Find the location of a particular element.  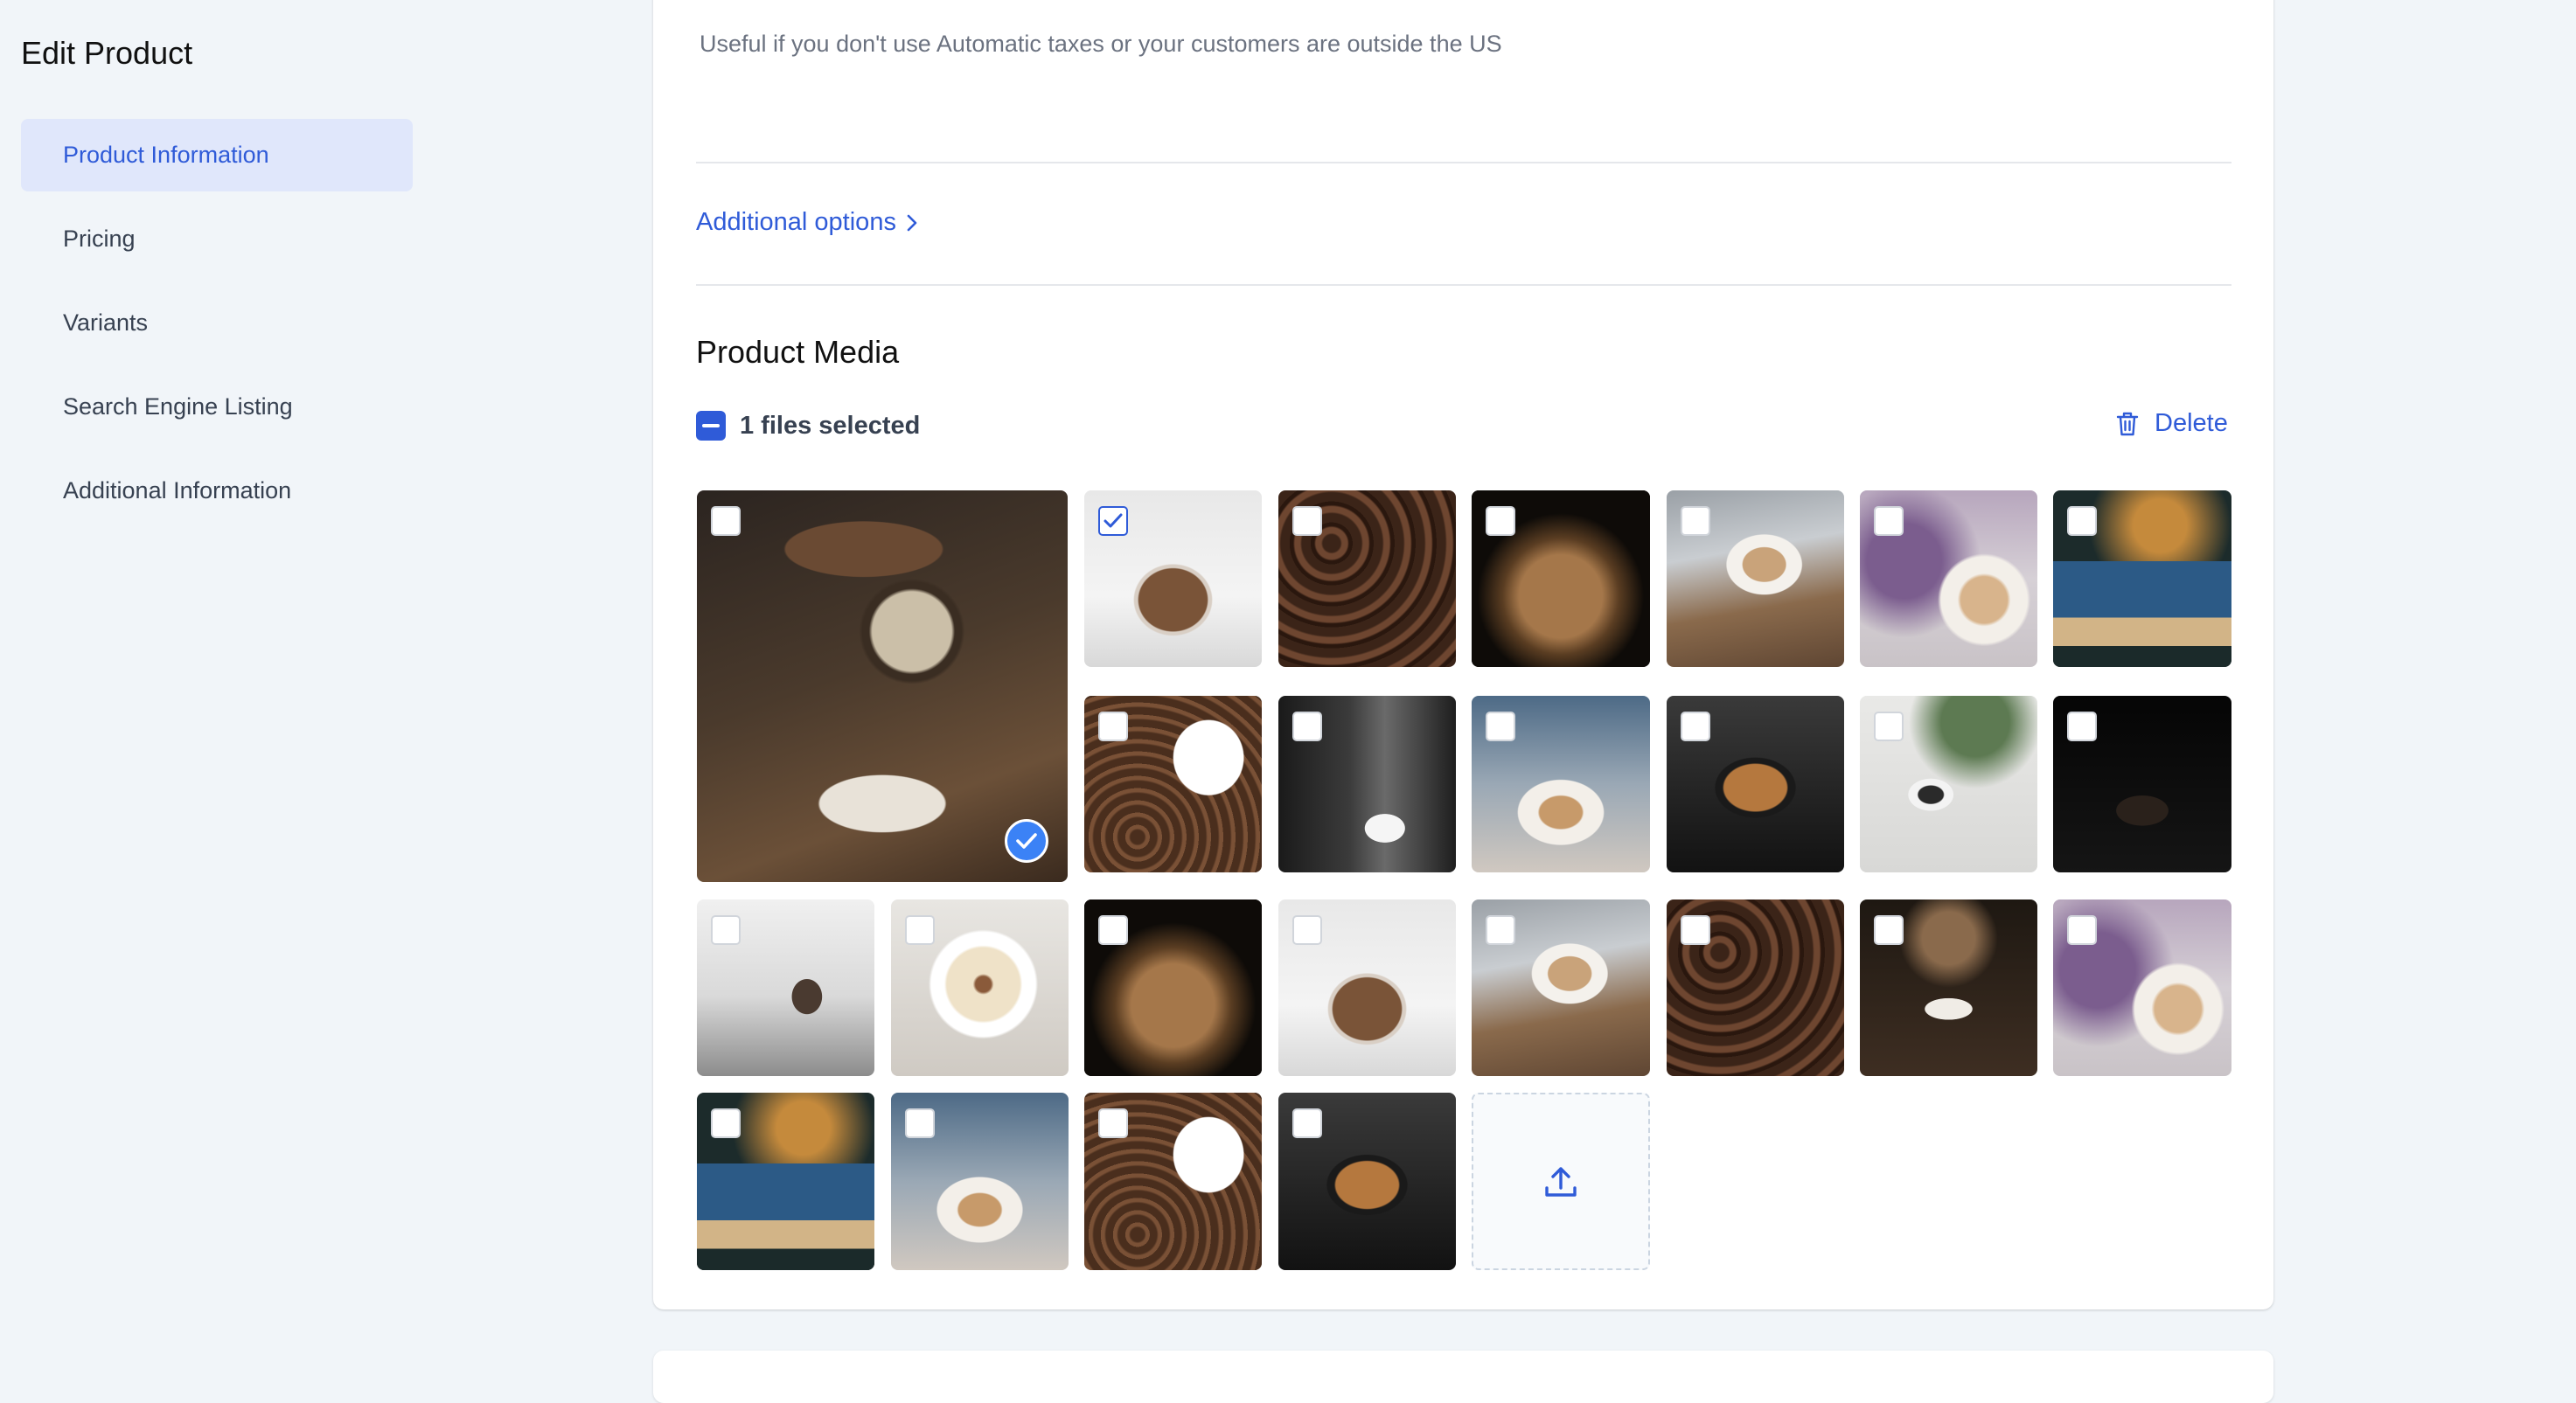

sidebar-item-product-information: Product Information is located at coordinates (217, 155).